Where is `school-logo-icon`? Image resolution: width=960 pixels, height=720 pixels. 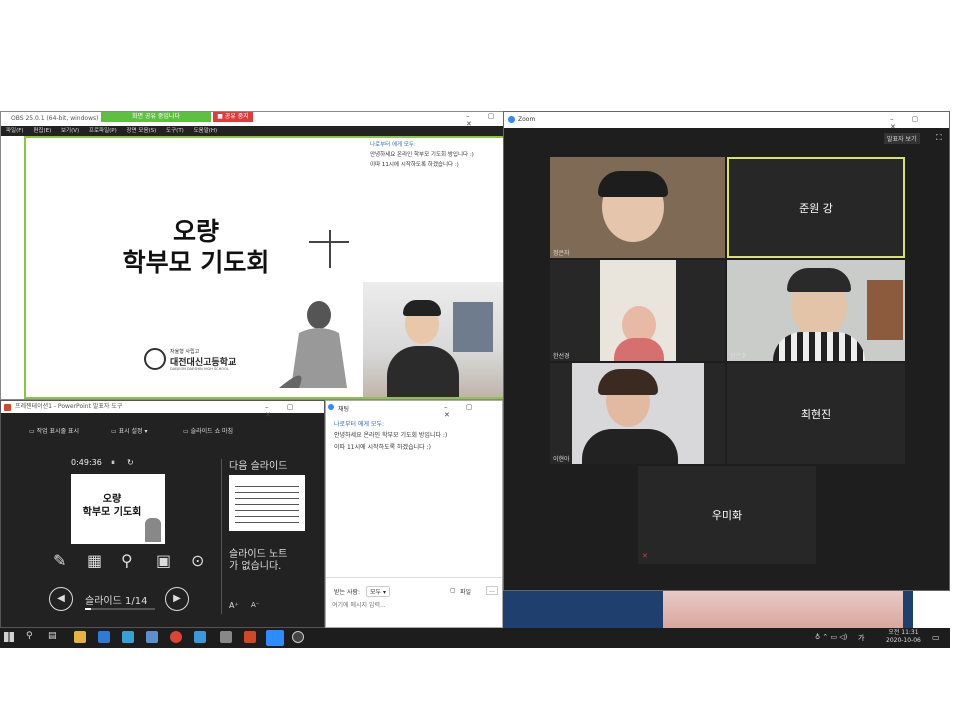
school-logo-icon is located at coordinates (155, 359).